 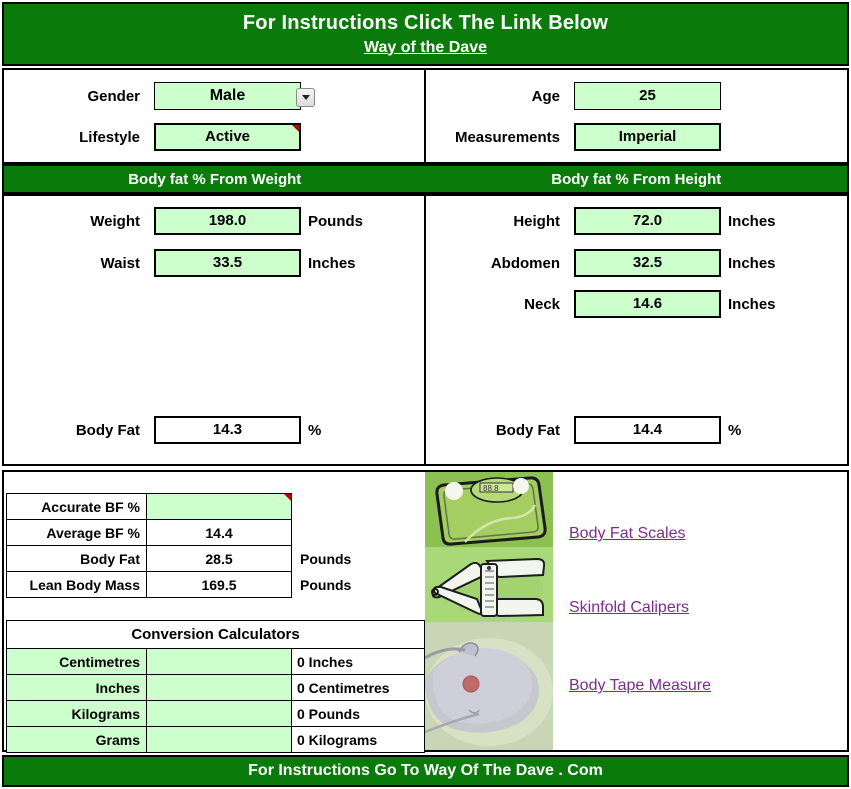 What do you see at coordinates (219, 687) in the screenshot?
I see `conversion-input-inches` at bounding box center [219, 687].